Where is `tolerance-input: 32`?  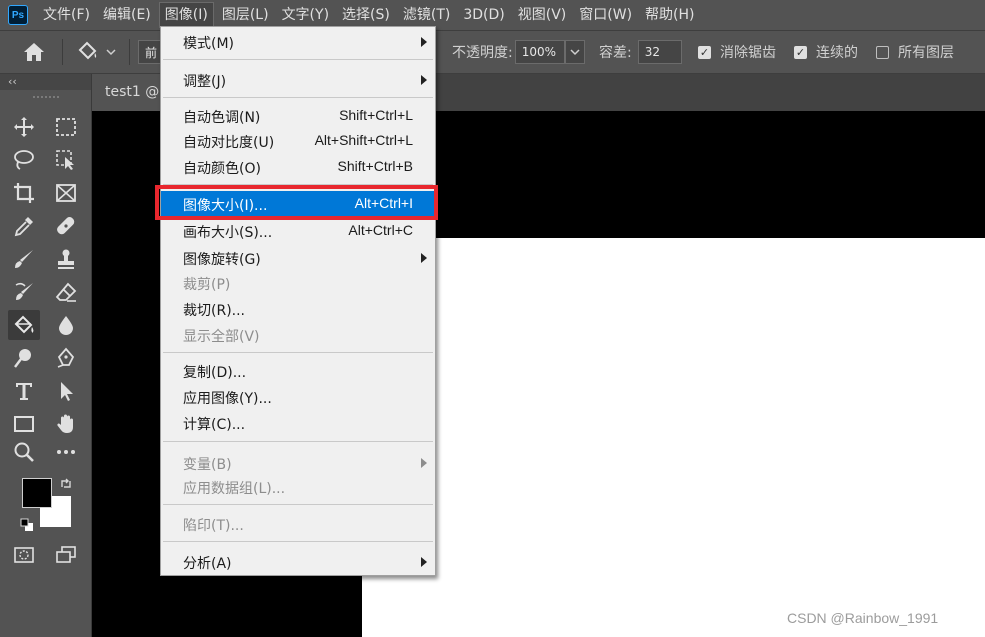
tolerance-input: 32 is located at coordinates (659, 52).